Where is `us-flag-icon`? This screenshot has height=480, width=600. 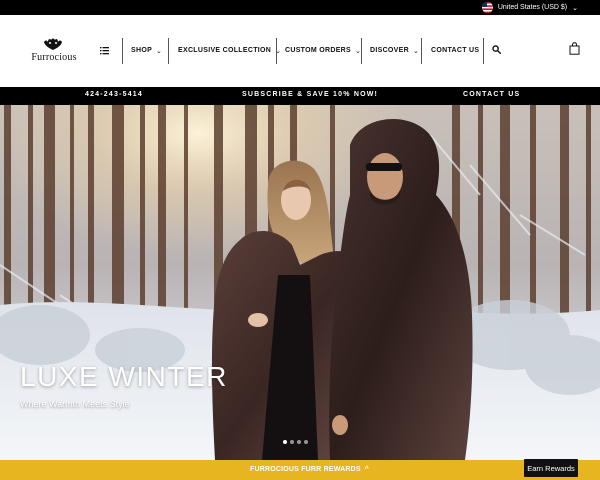
us-flag-icon is located at coordinates (487, 7).